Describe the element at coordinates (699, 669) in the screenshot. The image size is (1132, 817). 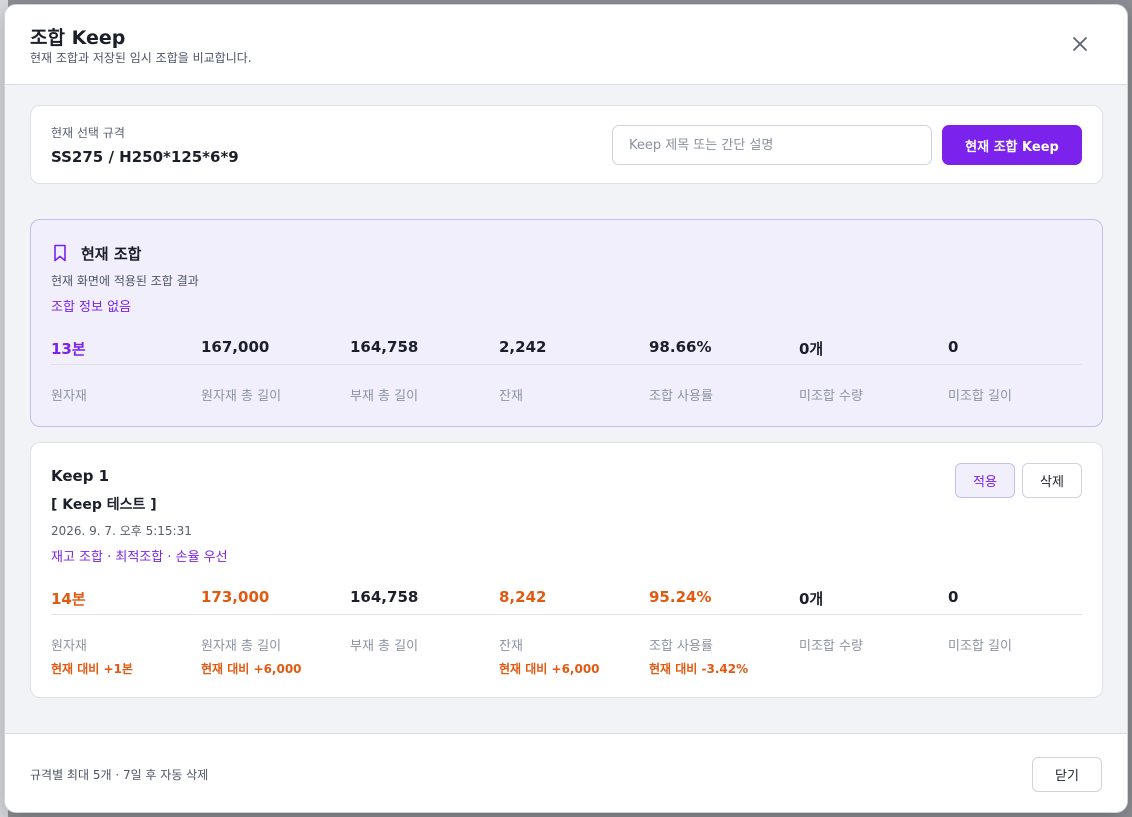
I see `stat-diff: 현재 대비 -3.42%` at that location.